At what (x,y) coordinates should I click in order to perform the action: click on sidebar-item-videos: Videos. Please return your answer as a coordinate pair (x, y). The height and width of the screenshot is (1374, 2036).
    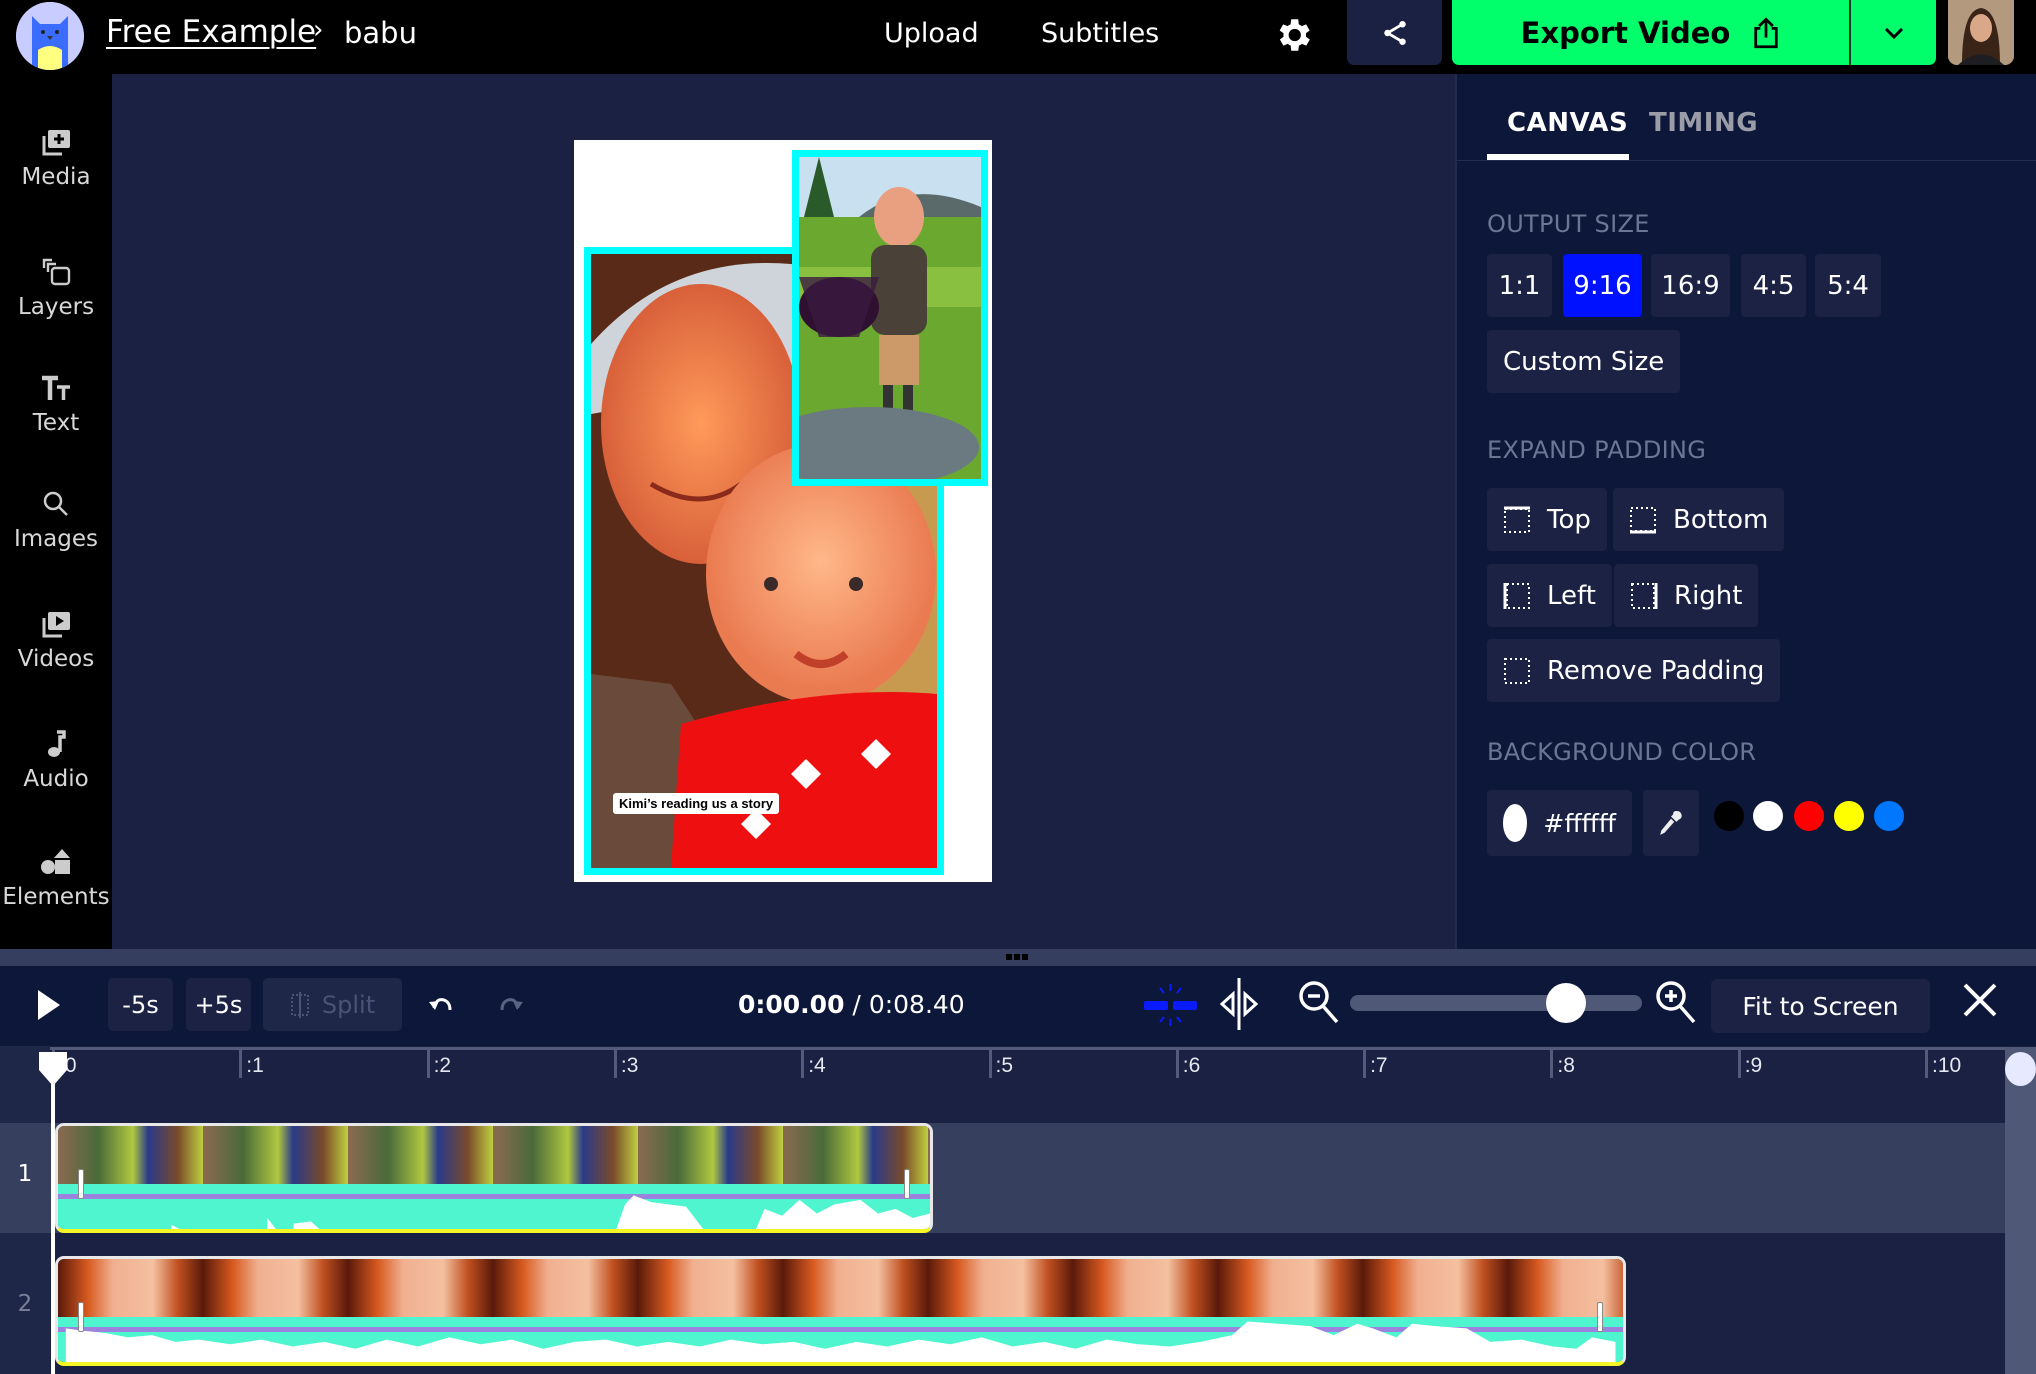
    Looking at the image, I should click on (56, 640).